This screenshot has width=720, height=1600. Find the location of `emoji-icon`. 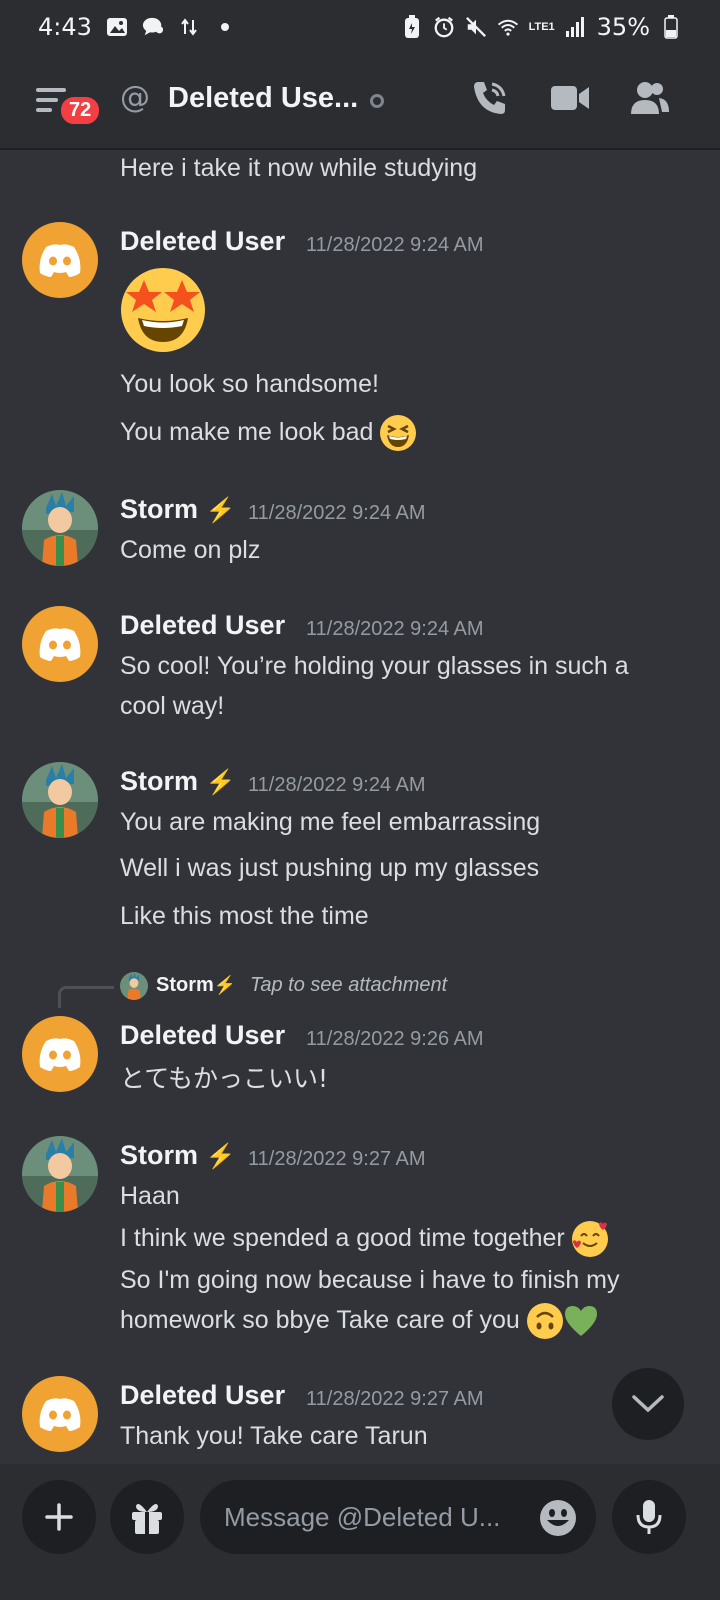

emoji-icon is located at coordinates (558, 1518).